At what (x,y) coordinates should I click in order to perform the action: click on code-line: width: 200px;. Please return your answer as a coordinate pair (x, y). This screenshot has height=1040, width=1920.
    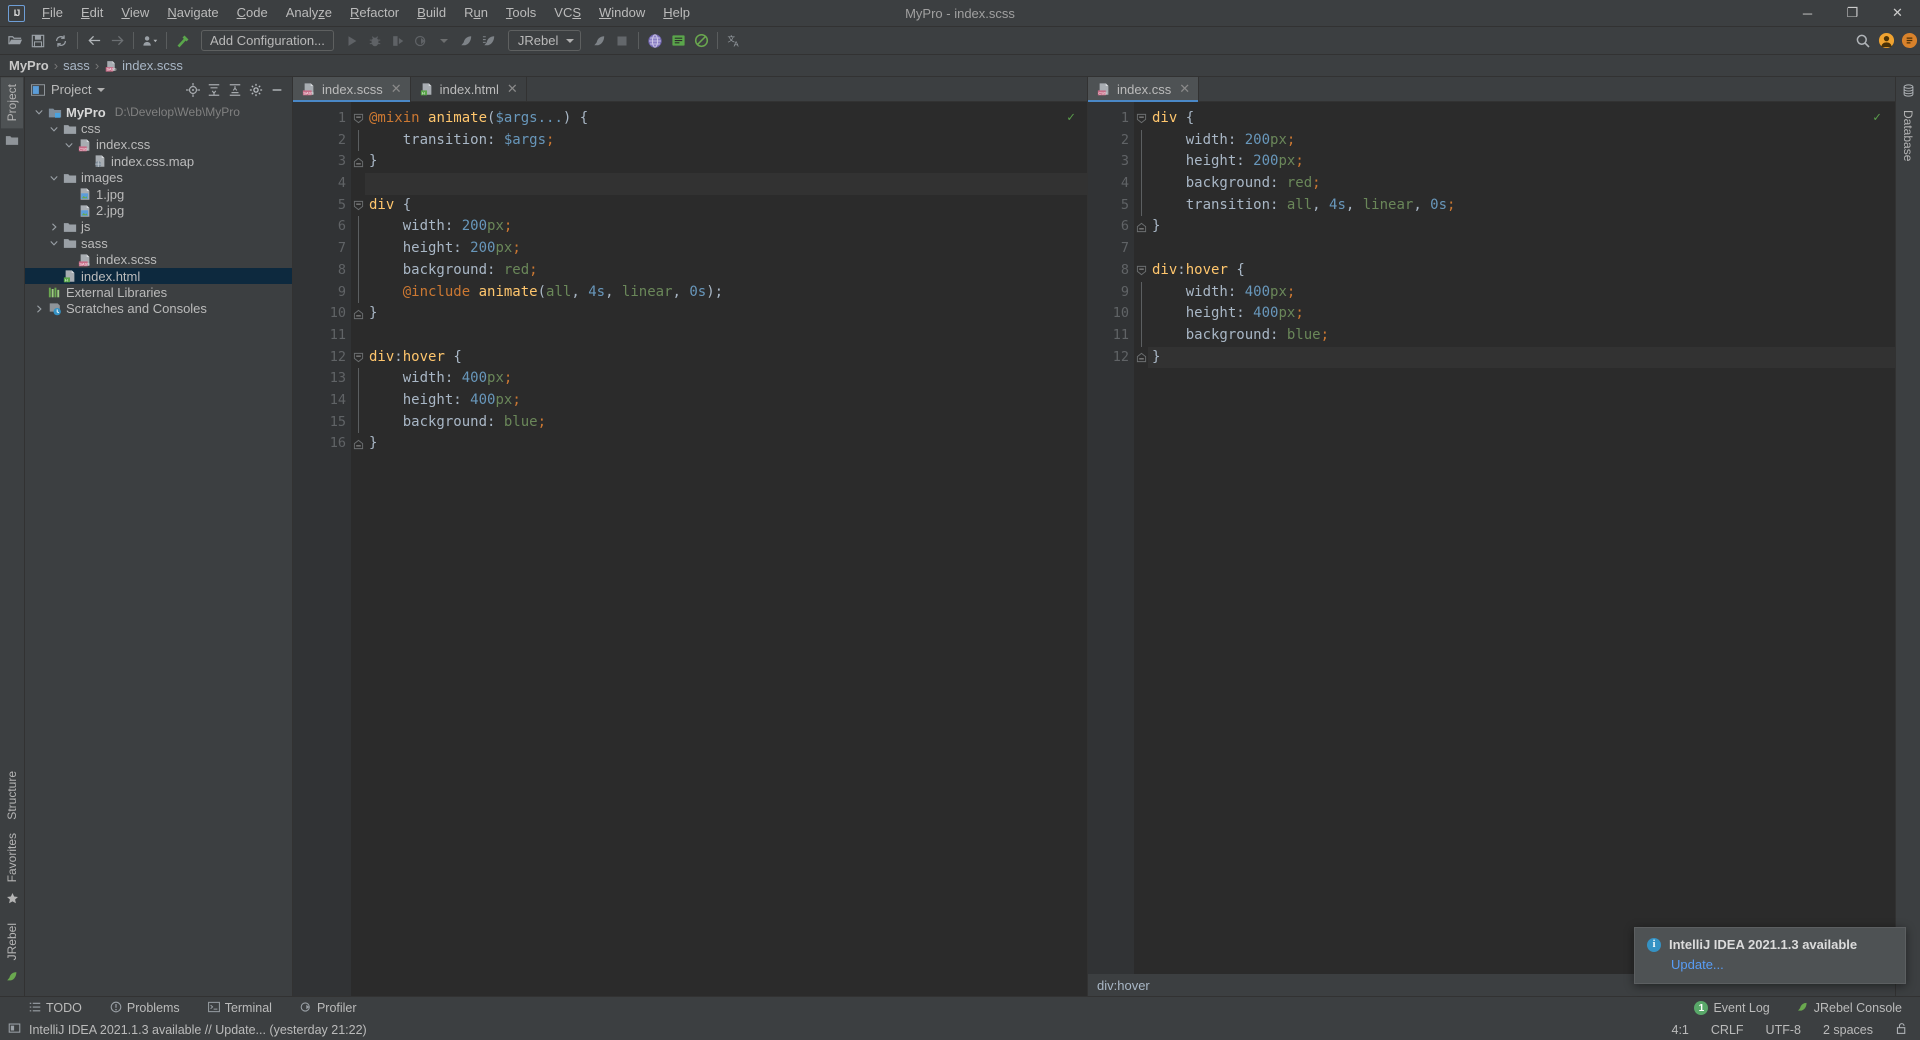
    Looking at the image, I should click on (1521, 141).